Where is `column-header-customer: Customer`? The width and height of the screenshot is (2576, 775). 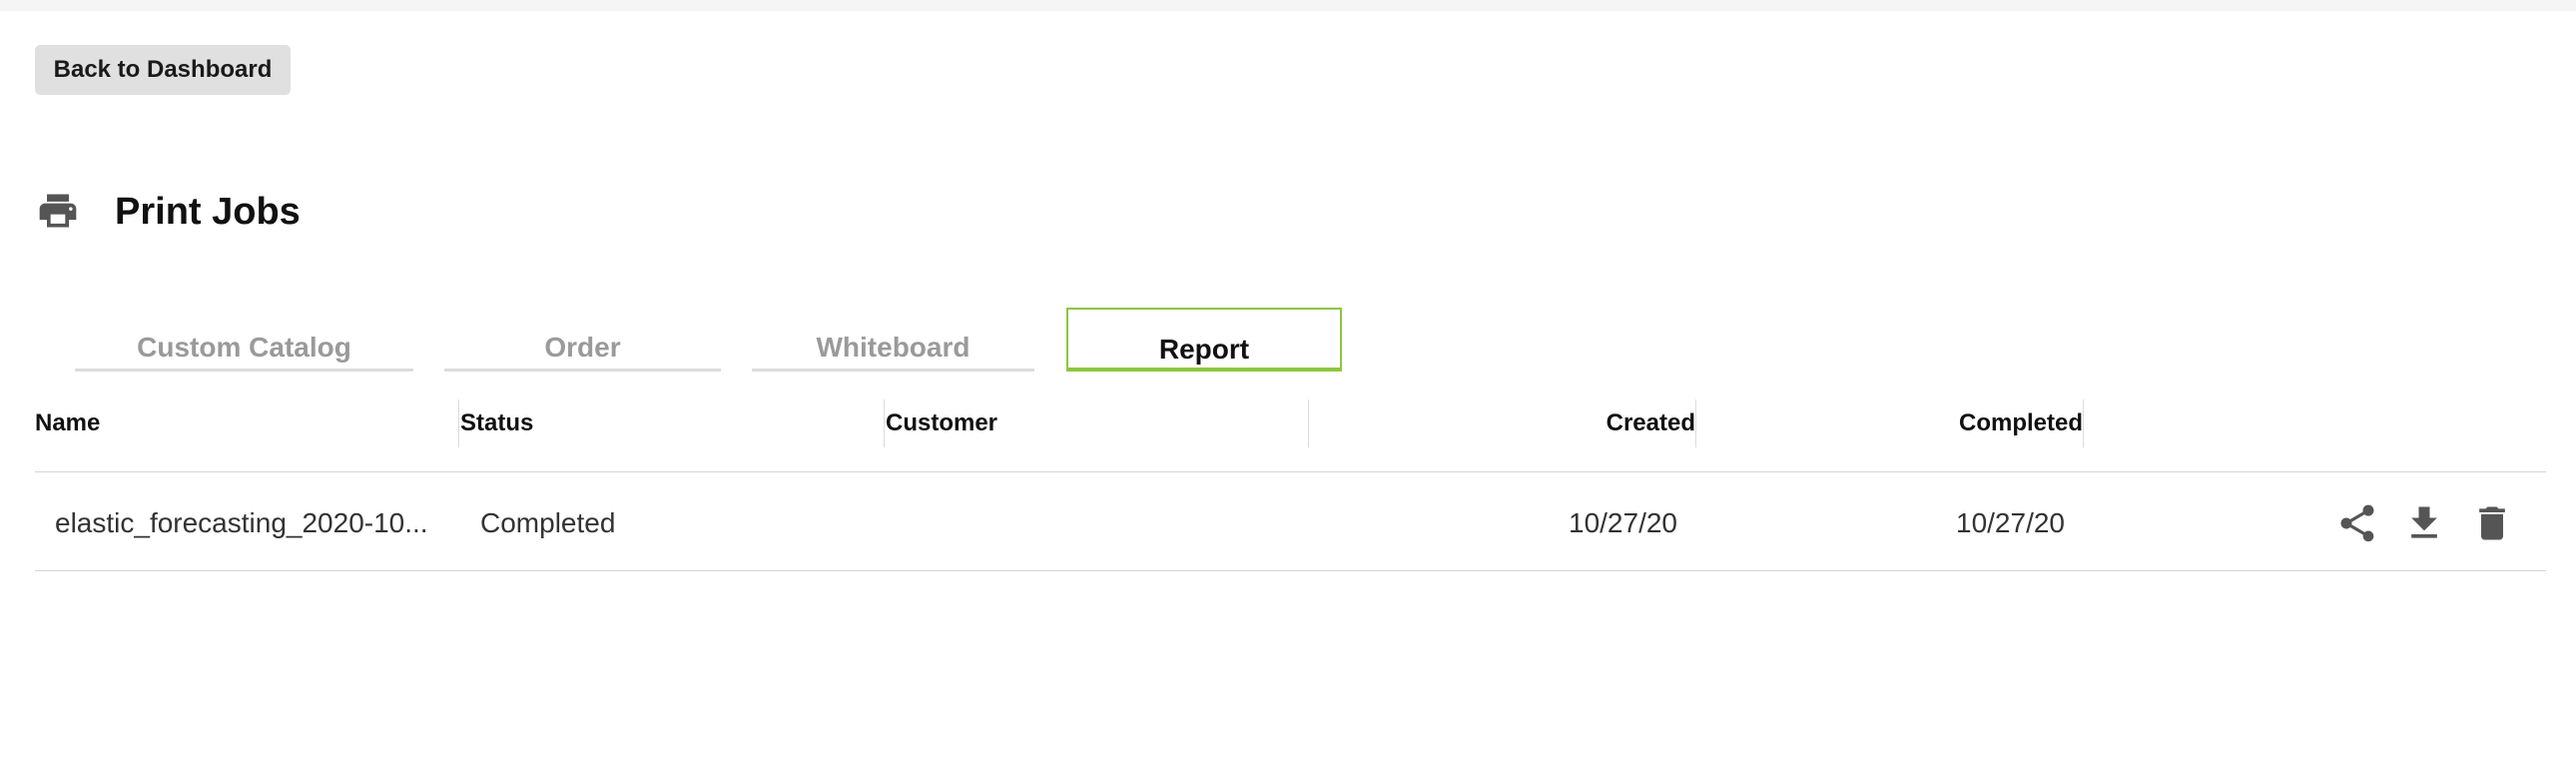
column-header-customer: Customer is located at coordinates (941, 423).